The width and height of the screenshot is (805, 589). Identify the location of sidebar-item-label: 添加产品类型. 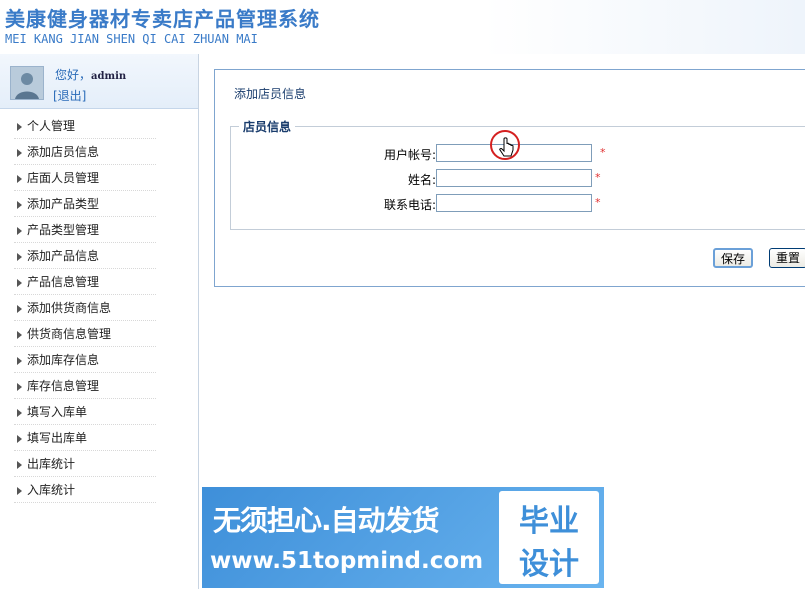
(63, 204).